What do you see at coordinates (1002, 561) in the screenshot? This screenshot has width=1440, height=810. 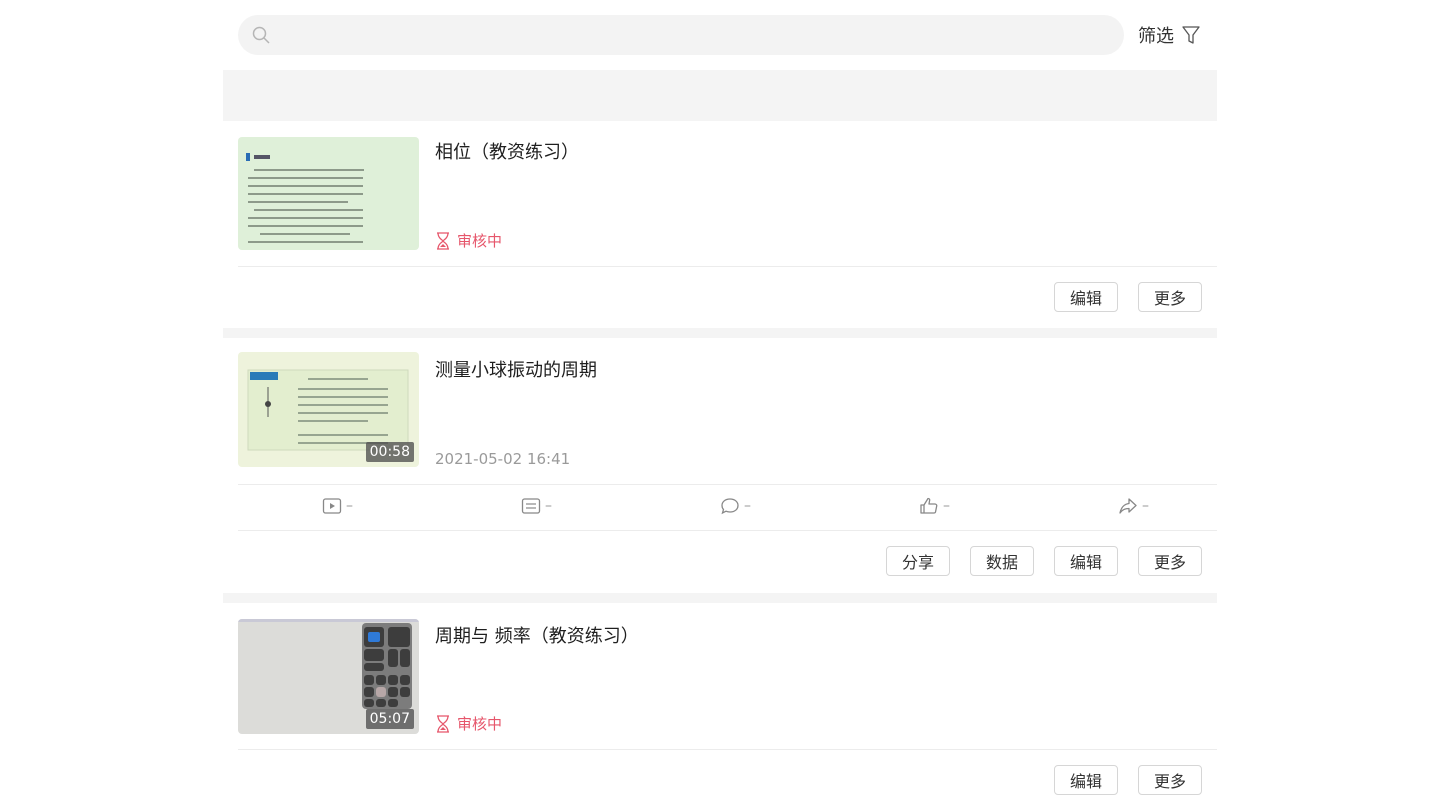 I see `data-button: 数据` at bounding box center [1002, 561].